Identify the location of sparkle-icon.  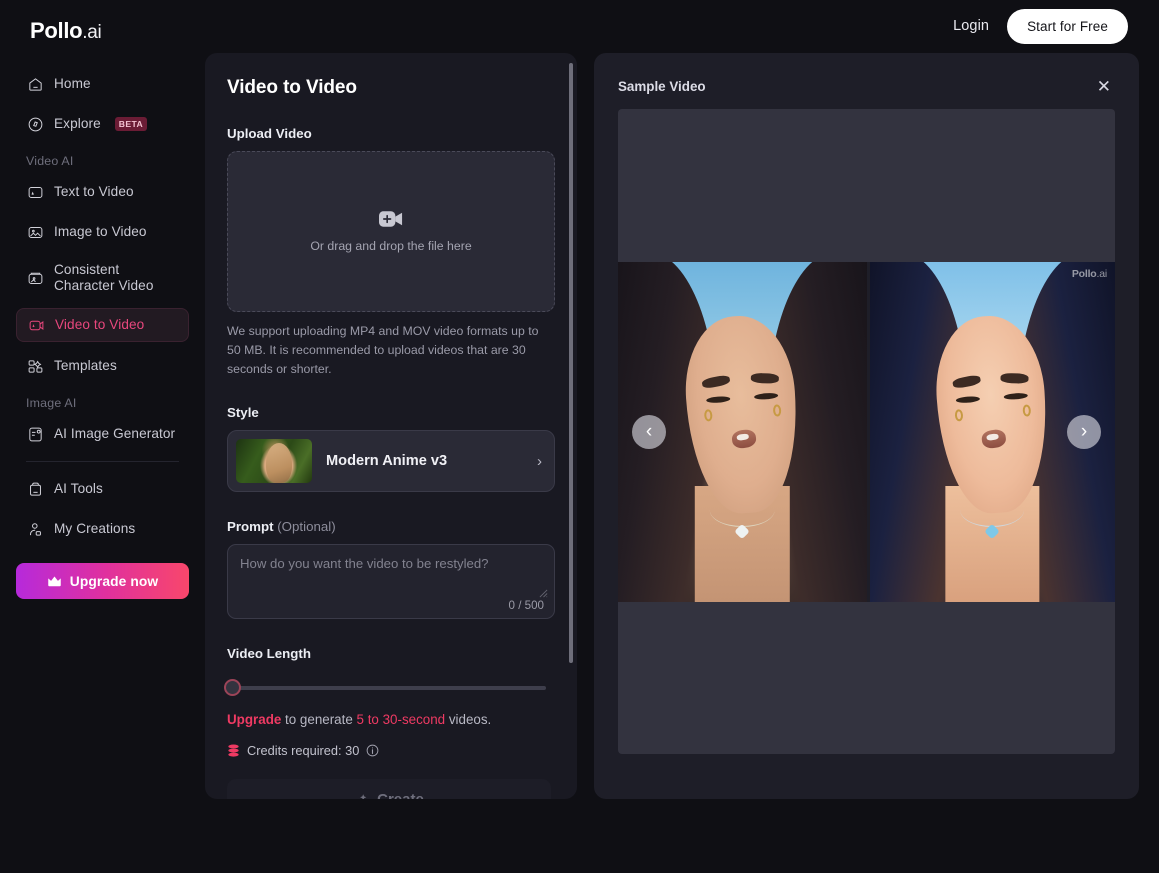
(363, 796).